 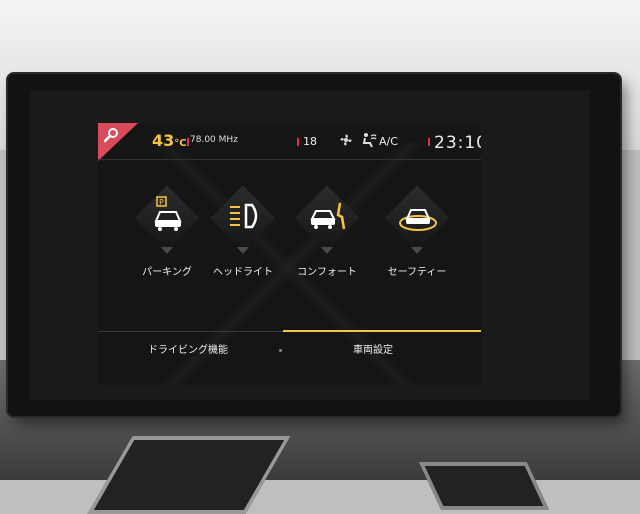 I want to click on safety-car-icon, so click(x=418, y=220).